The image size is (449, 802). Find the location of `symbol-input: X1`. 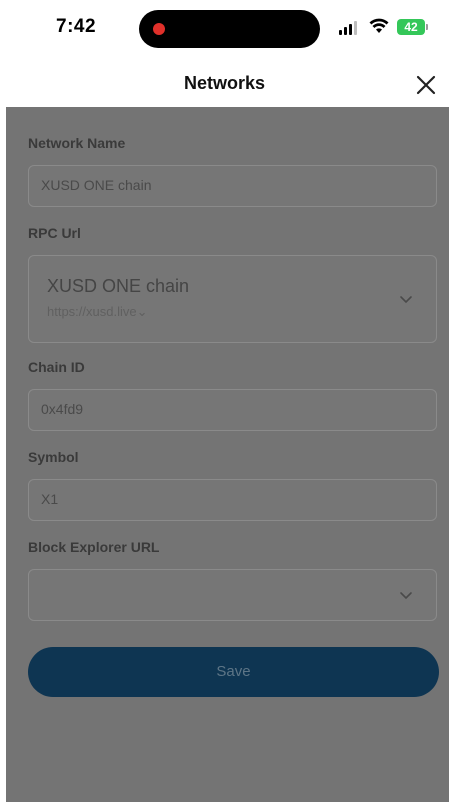

symbol-input: X1 is located at coordinates (232, 500).